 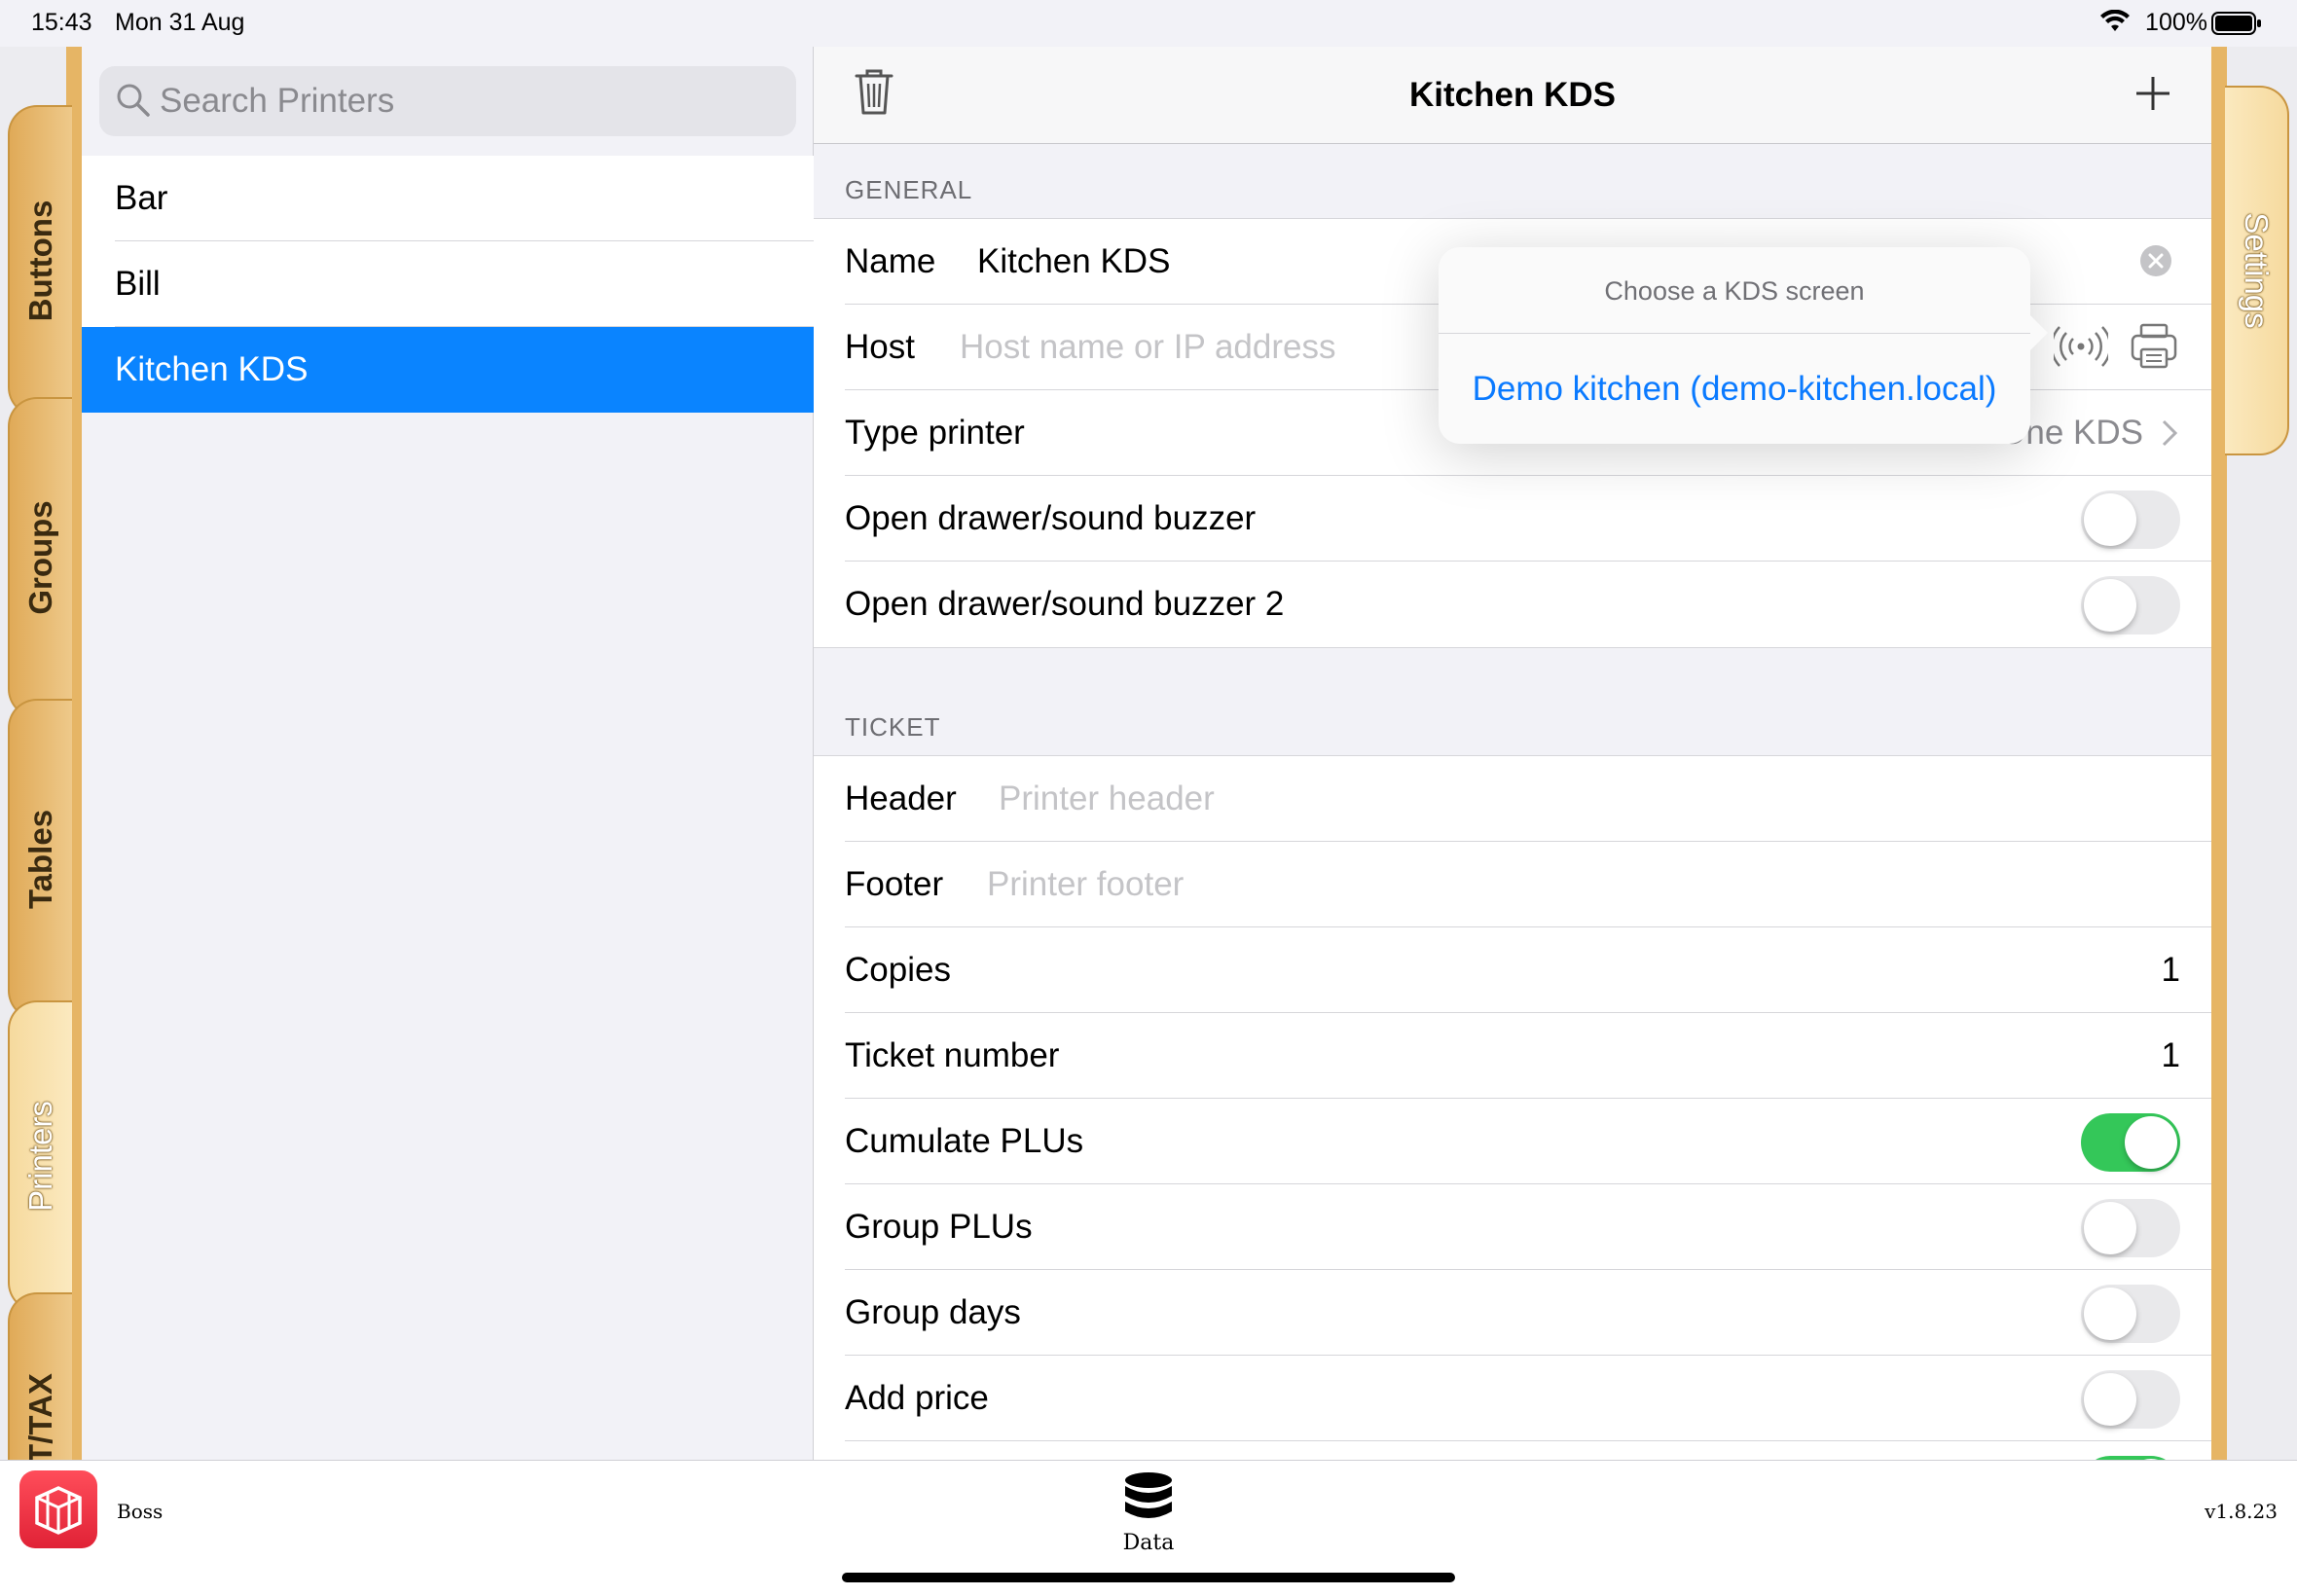 I want to click on group-plus-row: Group PLUs, so click(x=1512, y=1227).